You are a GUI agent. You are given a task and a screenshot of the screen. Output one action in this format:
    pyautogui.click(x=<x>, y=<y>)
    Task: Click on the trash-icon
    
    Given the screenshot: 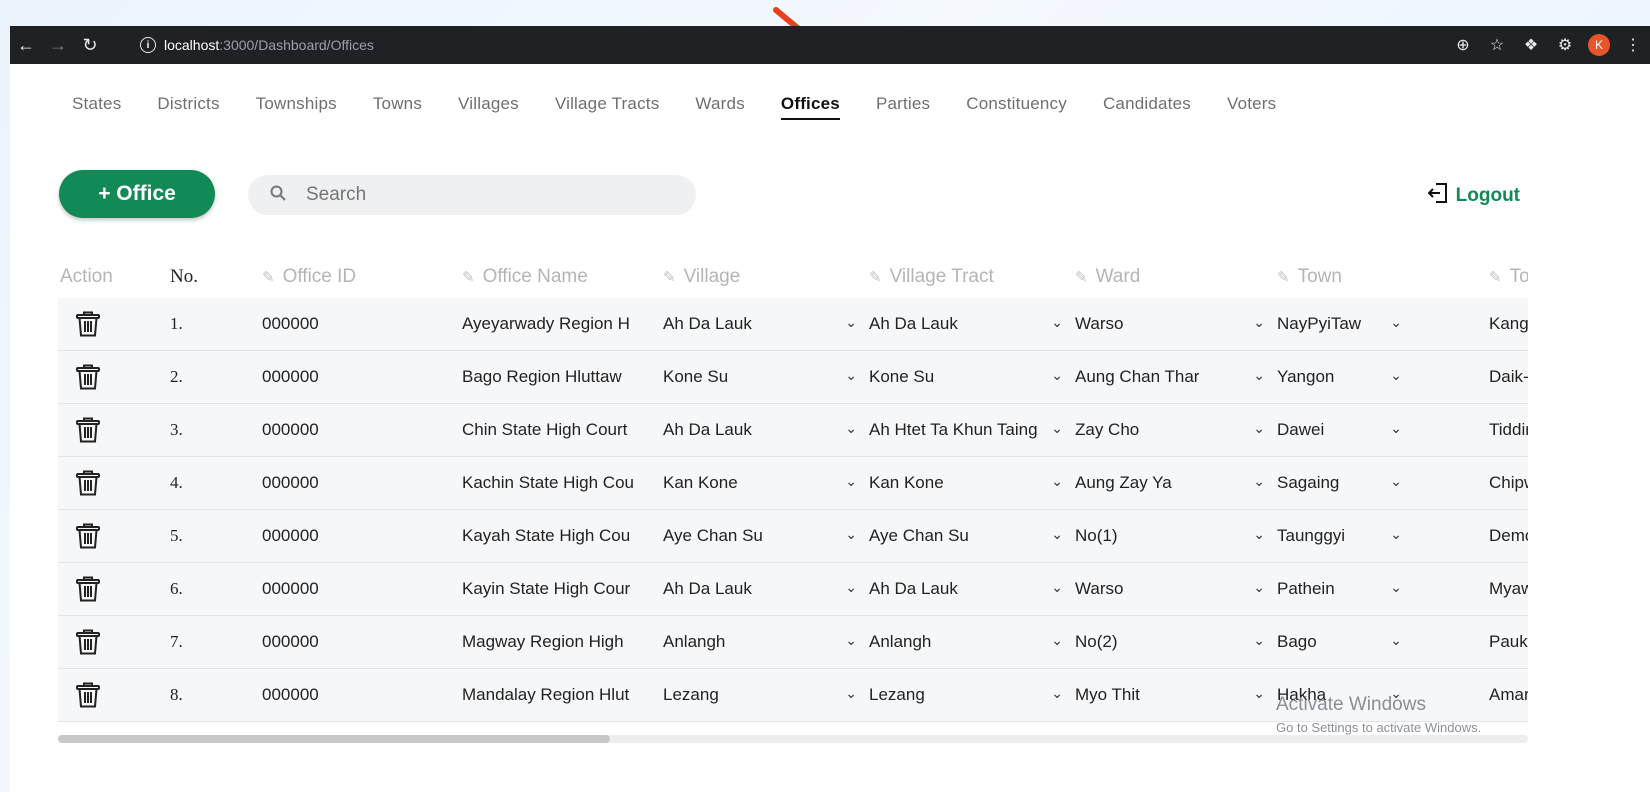 What is the action you would take?
    pyautogui.click(x=122, y=483)
    